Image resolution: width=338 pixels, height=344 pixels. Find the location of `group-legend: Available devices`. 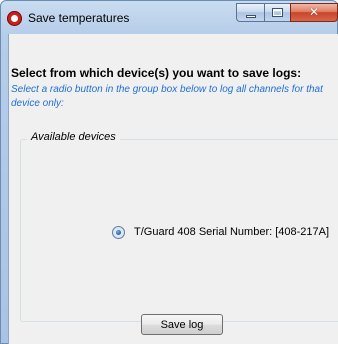

group-legend: Available devices is located at coordinates (73, 137).